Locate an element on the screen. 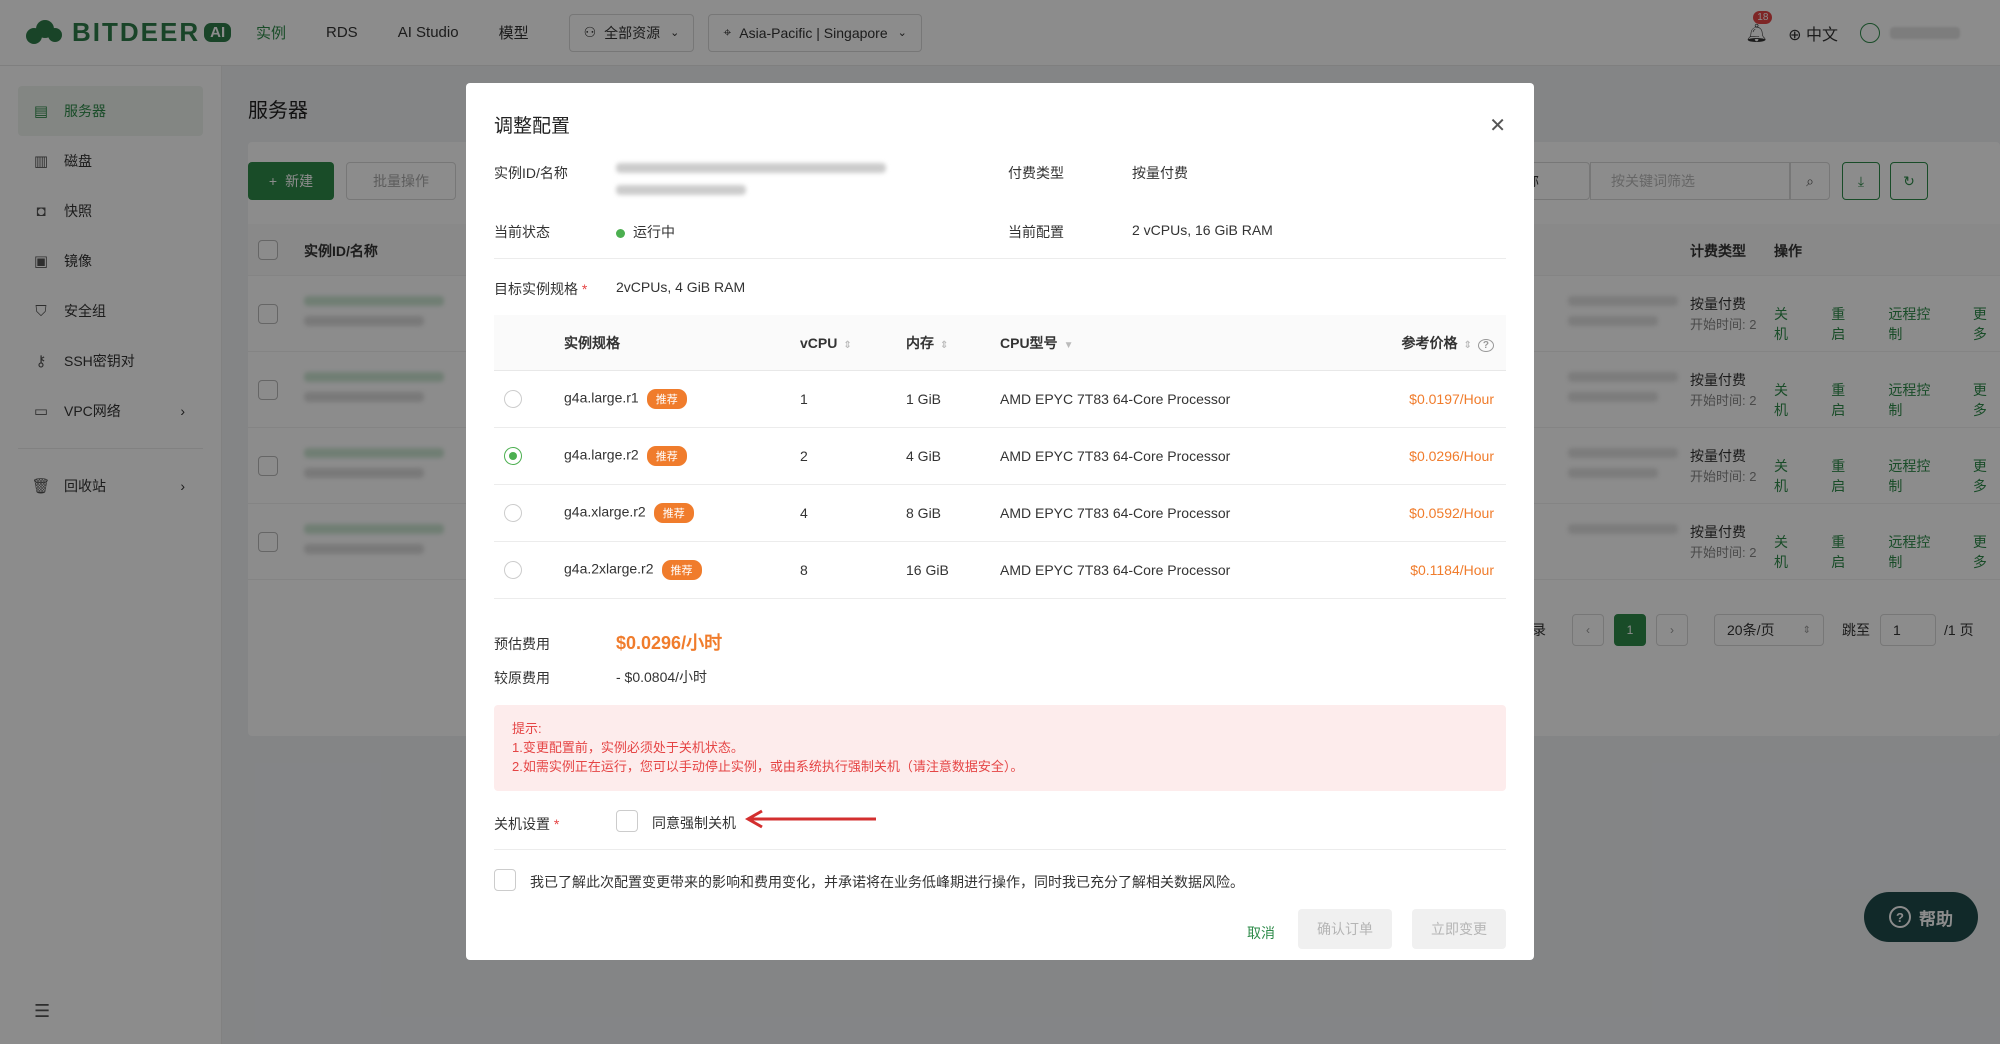  saving-value: - $0.0804/小时 is located at coordinates (662, 677).